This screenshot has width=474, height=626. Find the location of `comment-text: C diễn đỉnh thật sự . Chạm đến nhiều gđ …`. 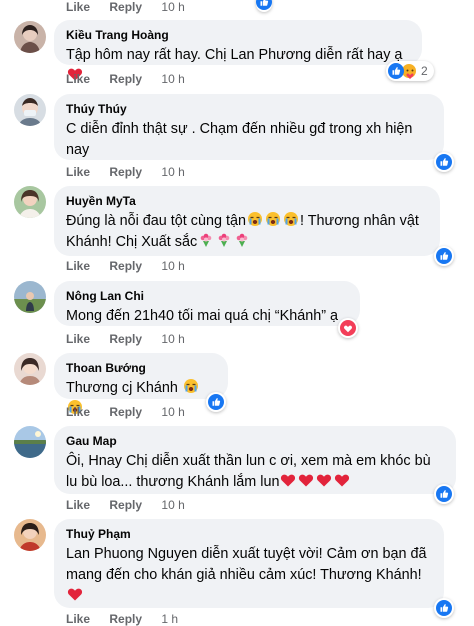

comment-text: C diễn đỉnh thật sự . Chạm đến nhiều gđ … is located at coordinates (239, 139).